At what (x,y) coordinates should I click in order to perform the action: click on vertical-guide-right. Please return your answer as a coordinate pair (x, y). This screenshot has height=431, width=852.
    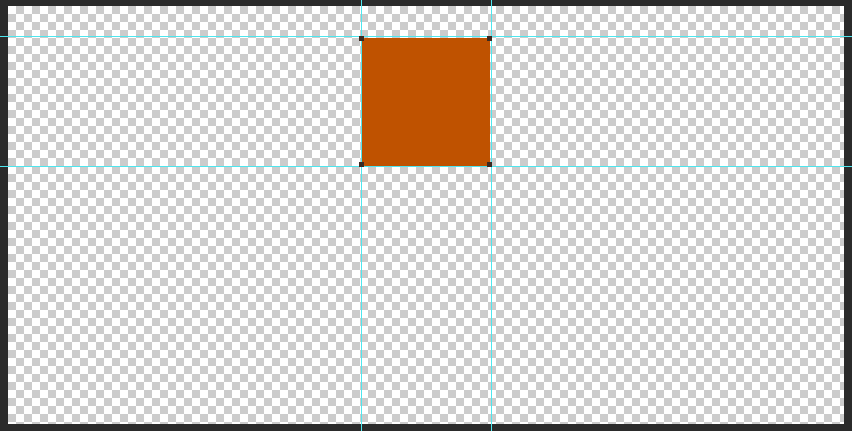
    Looking at the image, I should click on (491, 215).